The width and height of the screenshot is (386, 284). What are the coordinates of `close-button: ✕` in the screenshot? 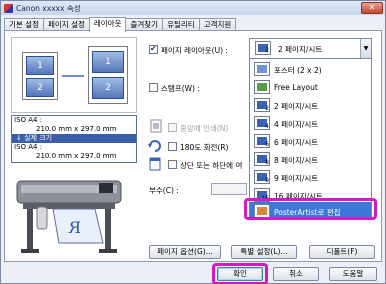 It's located at (372, 8).